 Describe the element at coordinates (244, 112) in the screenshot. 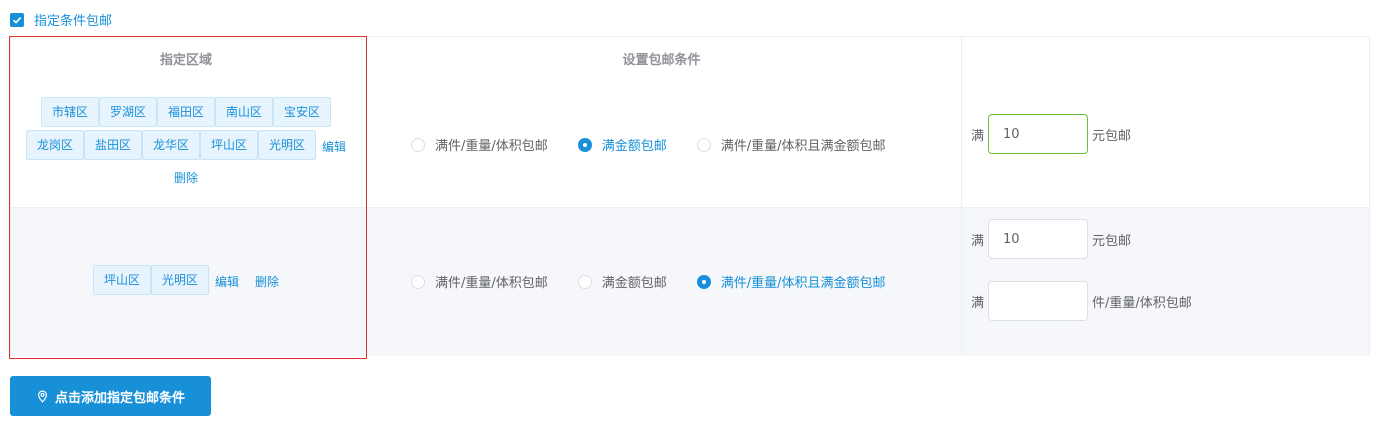

I see `region-tag: 南山区` at that location.